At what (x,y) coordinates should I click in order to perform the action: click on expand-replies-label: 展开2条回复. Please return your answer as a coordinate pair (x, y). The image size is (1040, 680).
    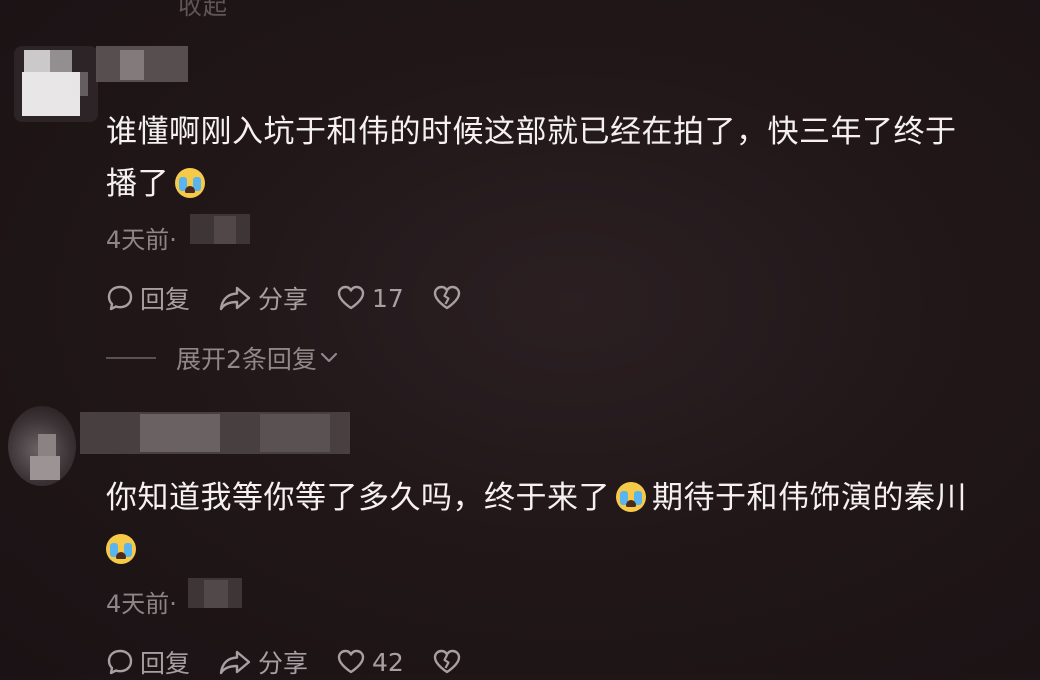
    Looking at the image, I should click on (246, 359).